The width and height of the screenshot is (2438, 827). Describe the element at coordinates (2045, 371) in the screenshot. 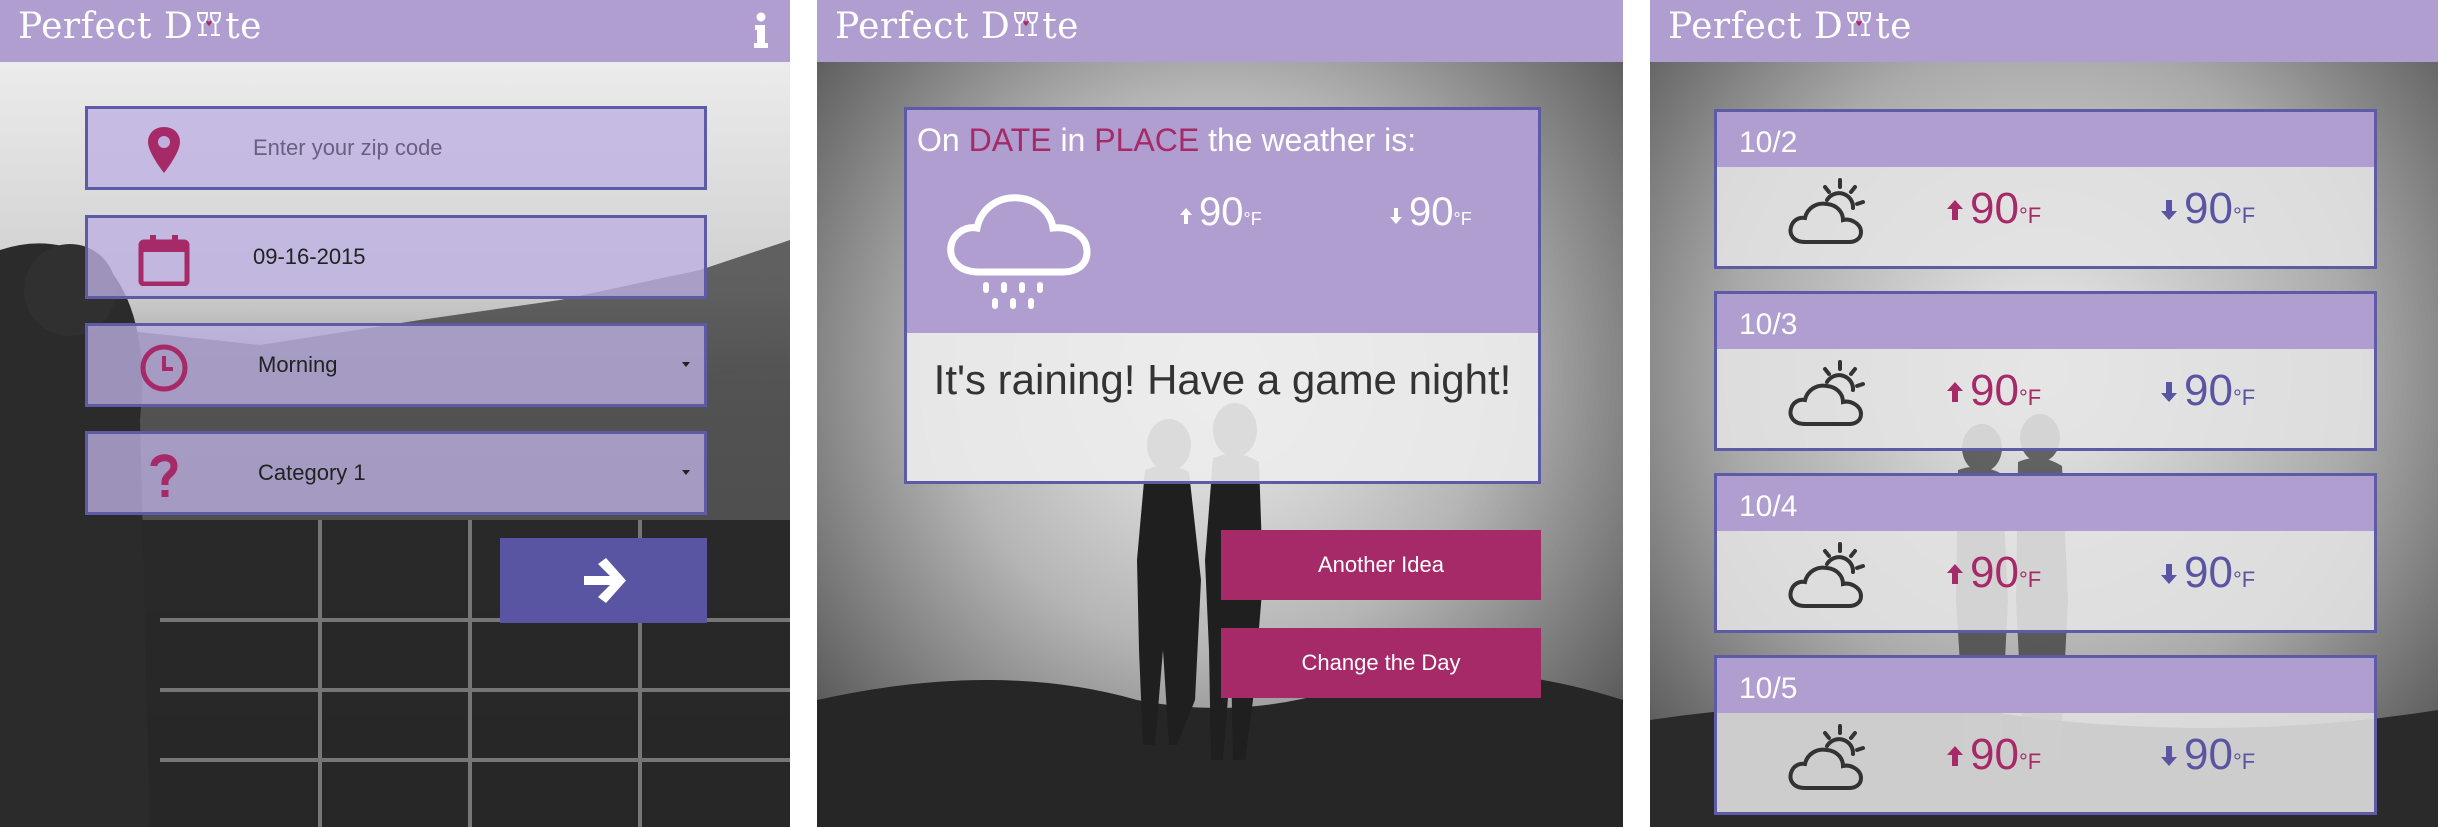

I see `forecast-day-card: 10/3 90°F 90°F` at that location.